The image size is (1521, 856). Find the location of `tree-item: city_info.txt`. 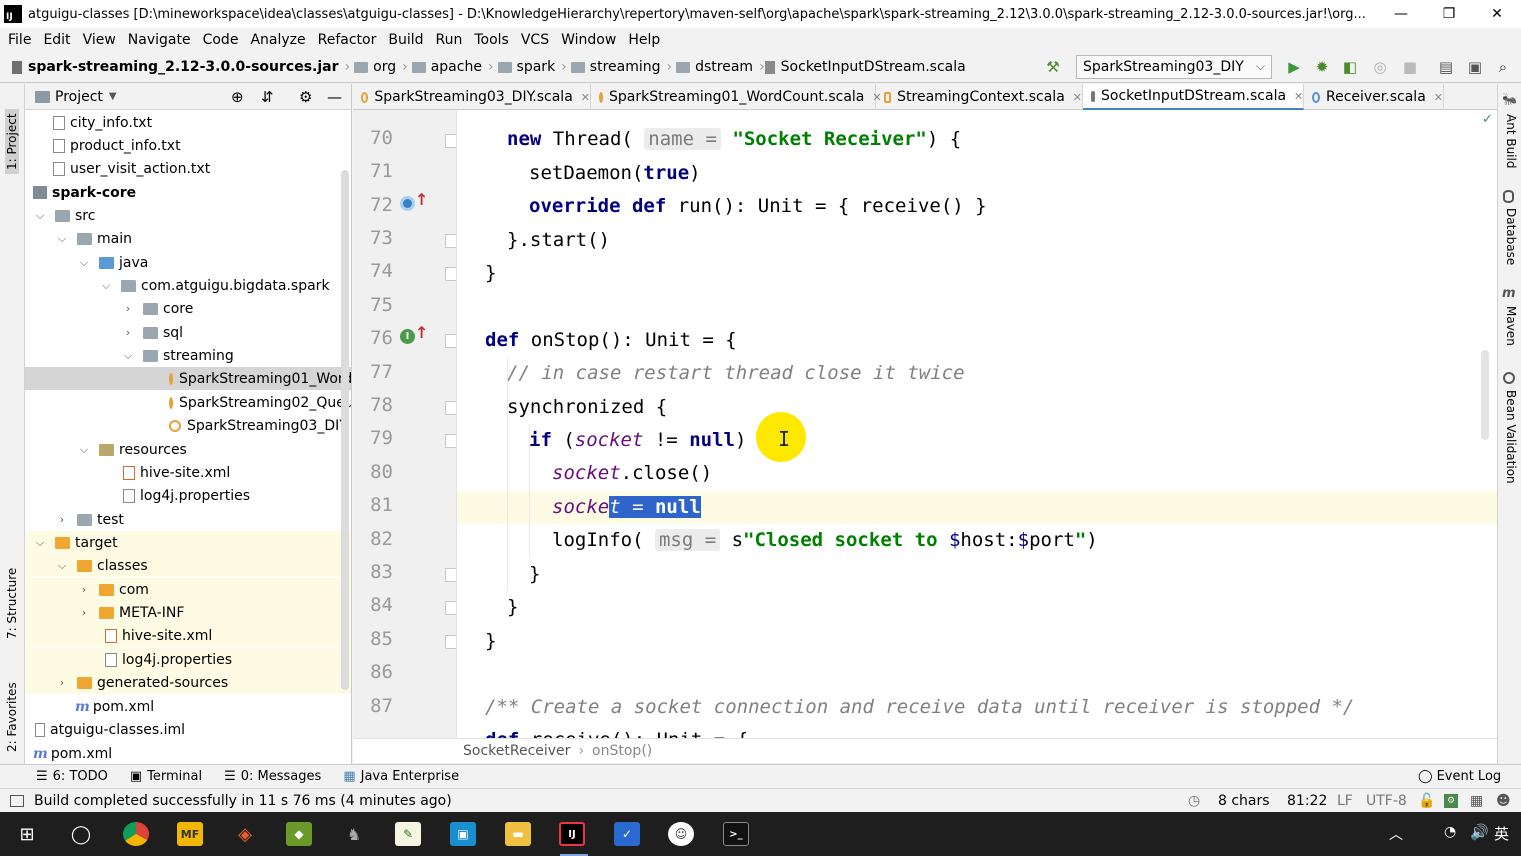

tree-item: city_info.txt is located at coordinates (188, 122).